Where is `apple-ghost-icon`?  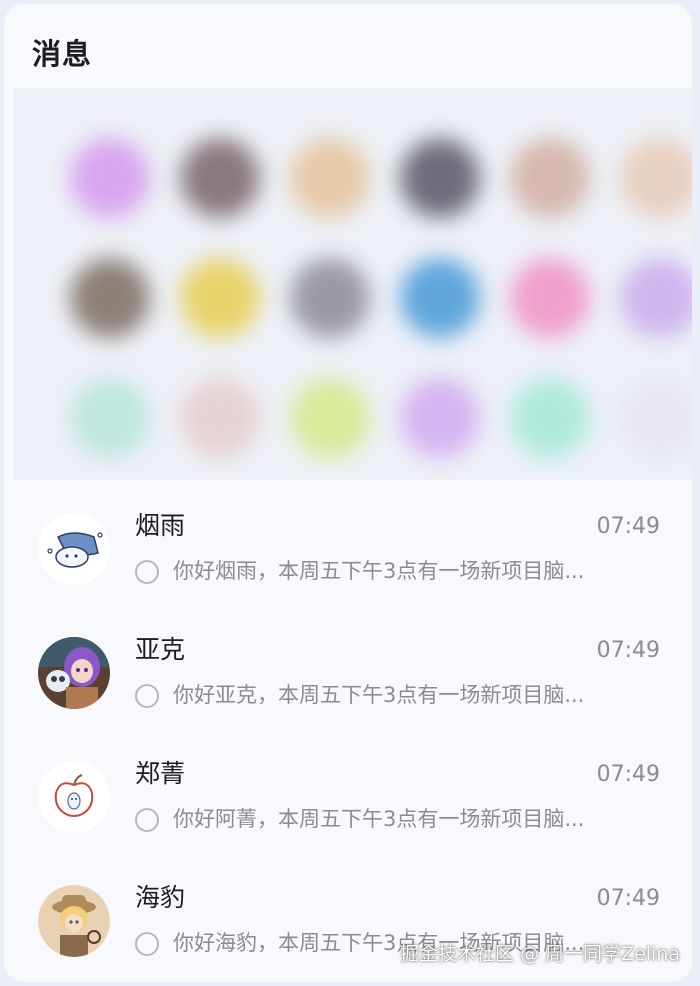 apple-ghost-icon is located at coordinates (74, 797).